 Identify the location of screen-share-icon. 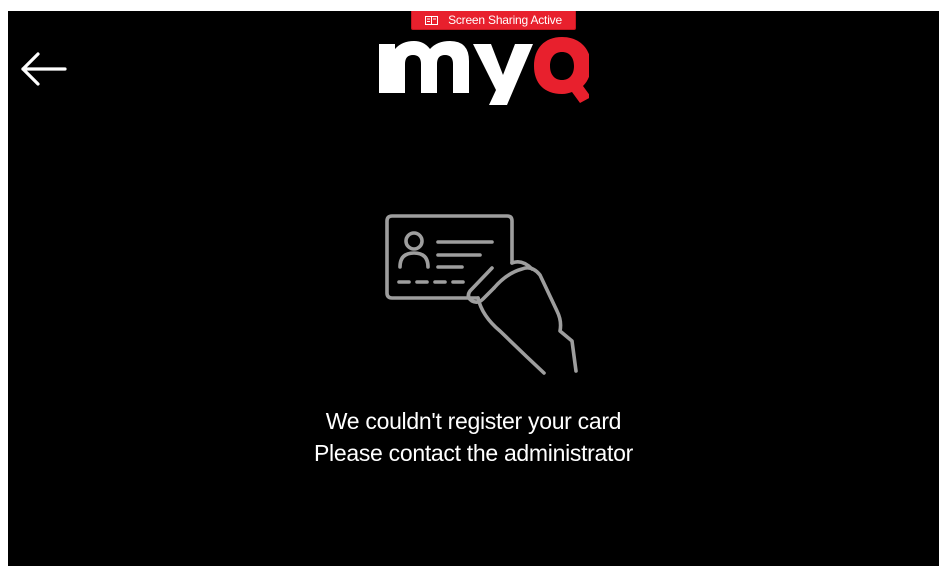
(432, 20).